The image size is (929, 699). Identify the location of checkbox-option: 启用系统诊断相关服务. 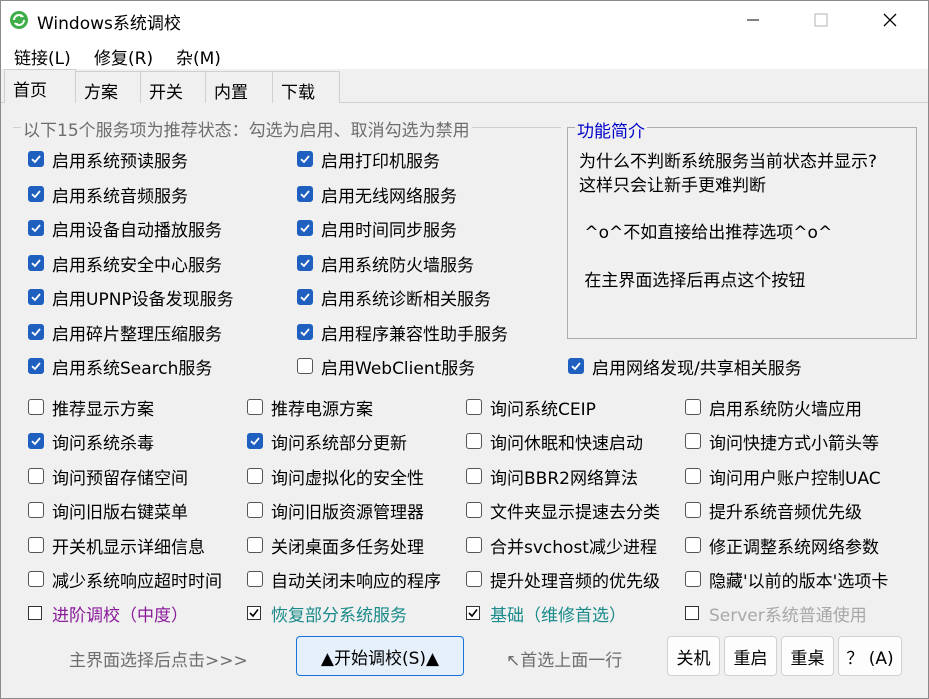
(394, 297).